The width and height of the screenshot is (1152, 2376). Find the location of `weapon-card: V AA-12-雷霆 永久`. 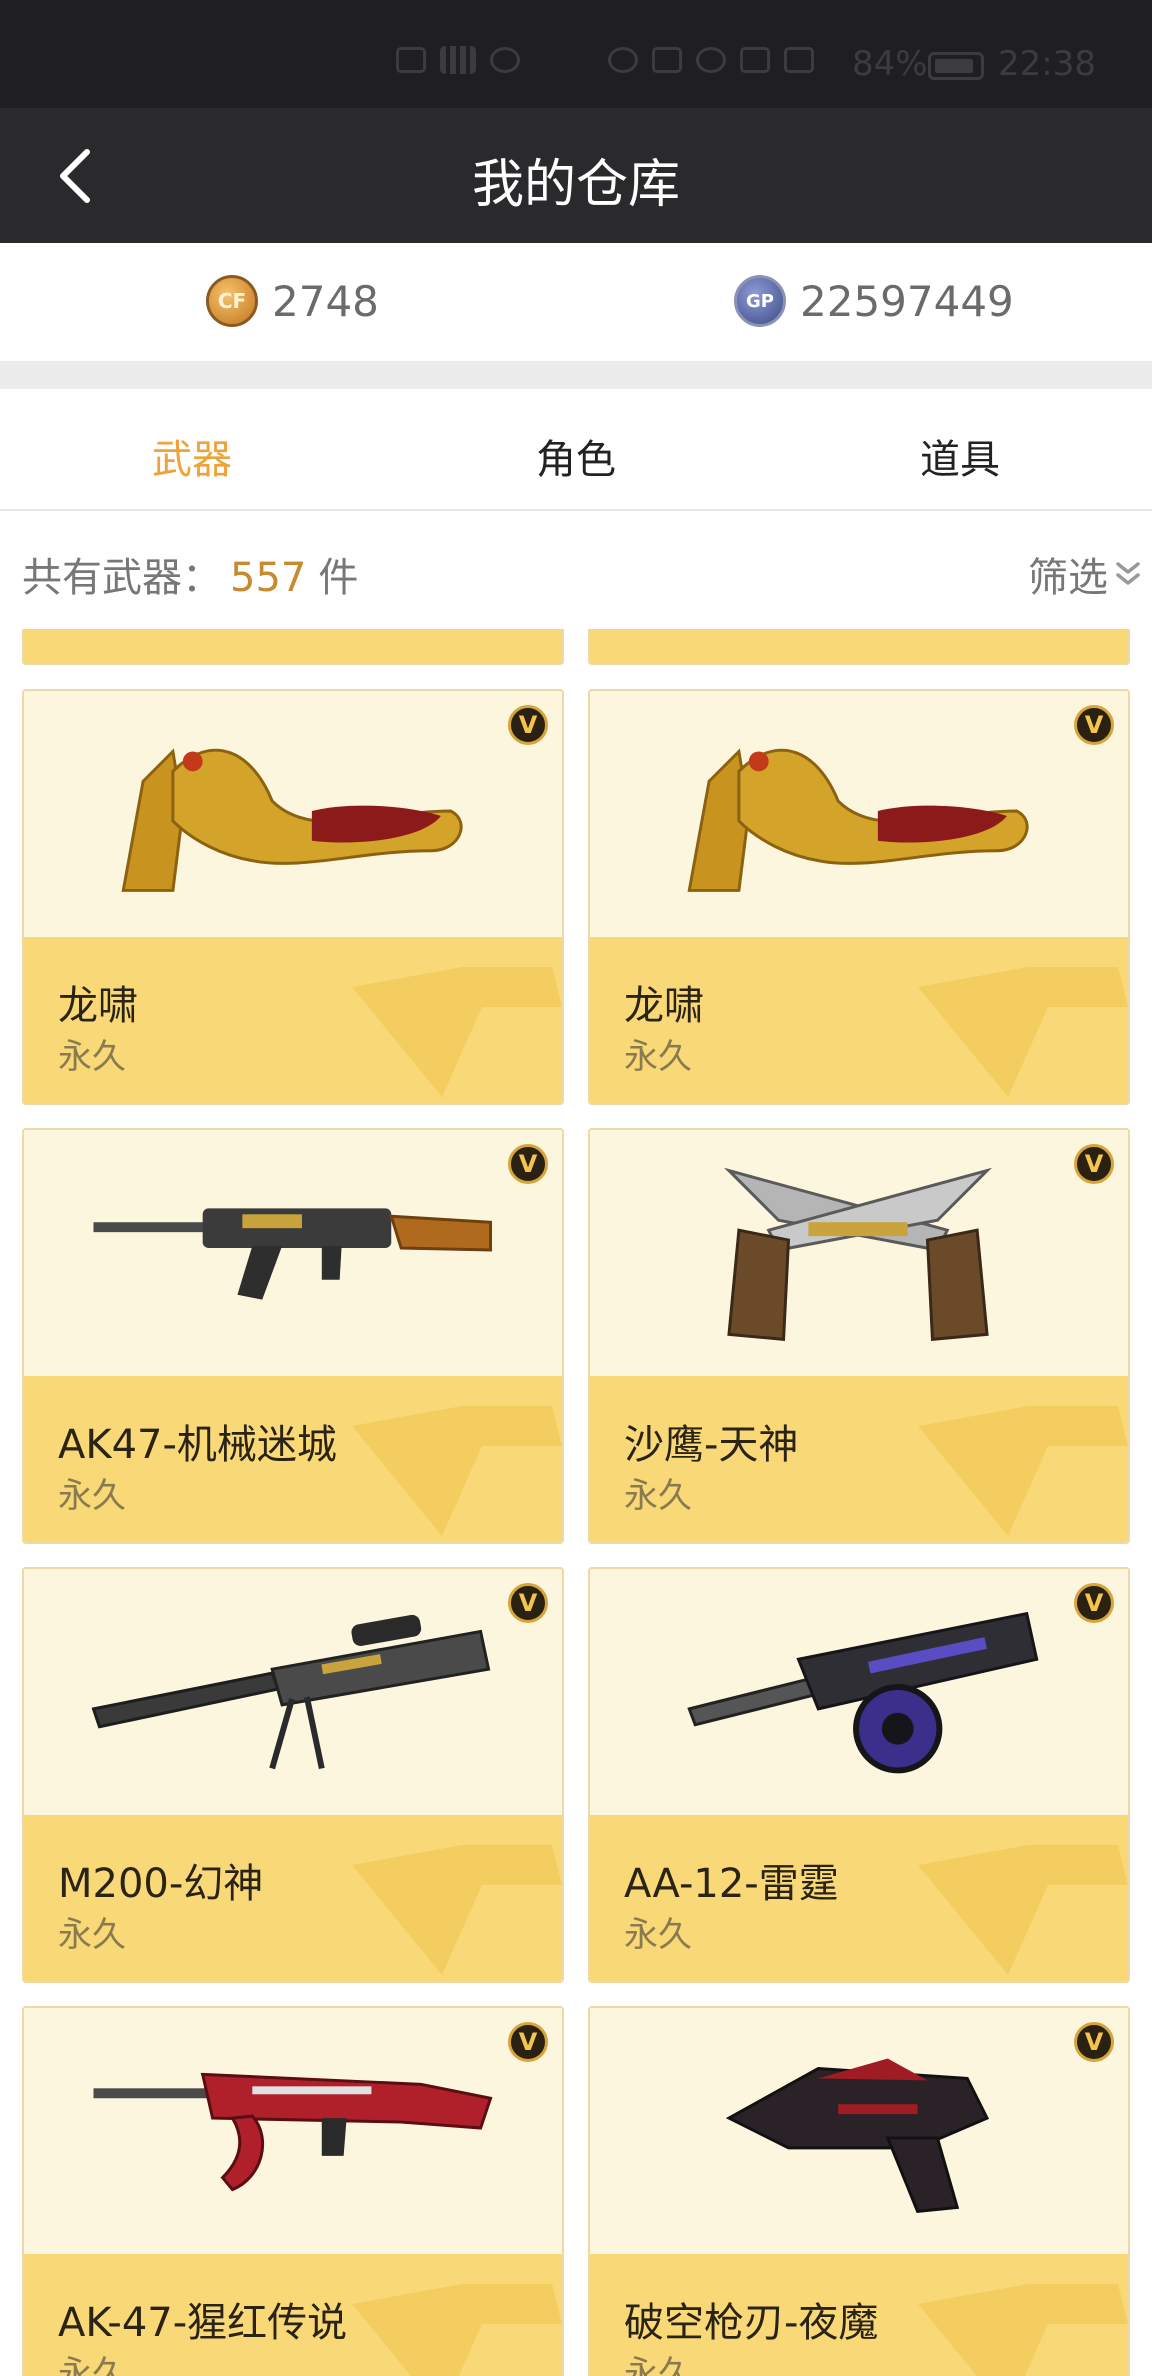

weapon-card: V AA-12-雷霆 永久 is located at coordinates (859, 1775).